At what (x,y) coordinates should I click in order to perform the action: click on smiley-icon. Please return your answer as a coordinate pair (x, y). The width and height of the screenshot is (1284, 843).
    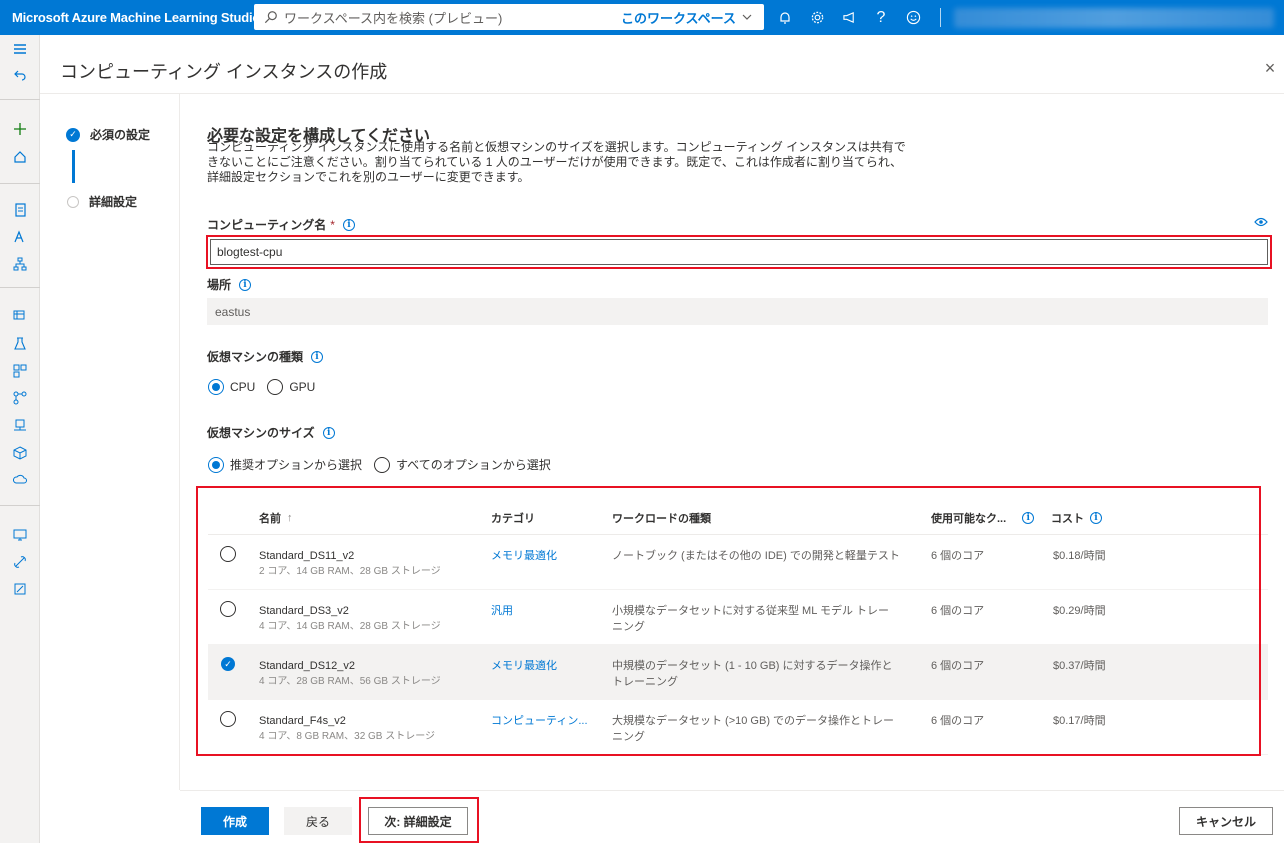
    Looking at the image, I should click on (913, 18).